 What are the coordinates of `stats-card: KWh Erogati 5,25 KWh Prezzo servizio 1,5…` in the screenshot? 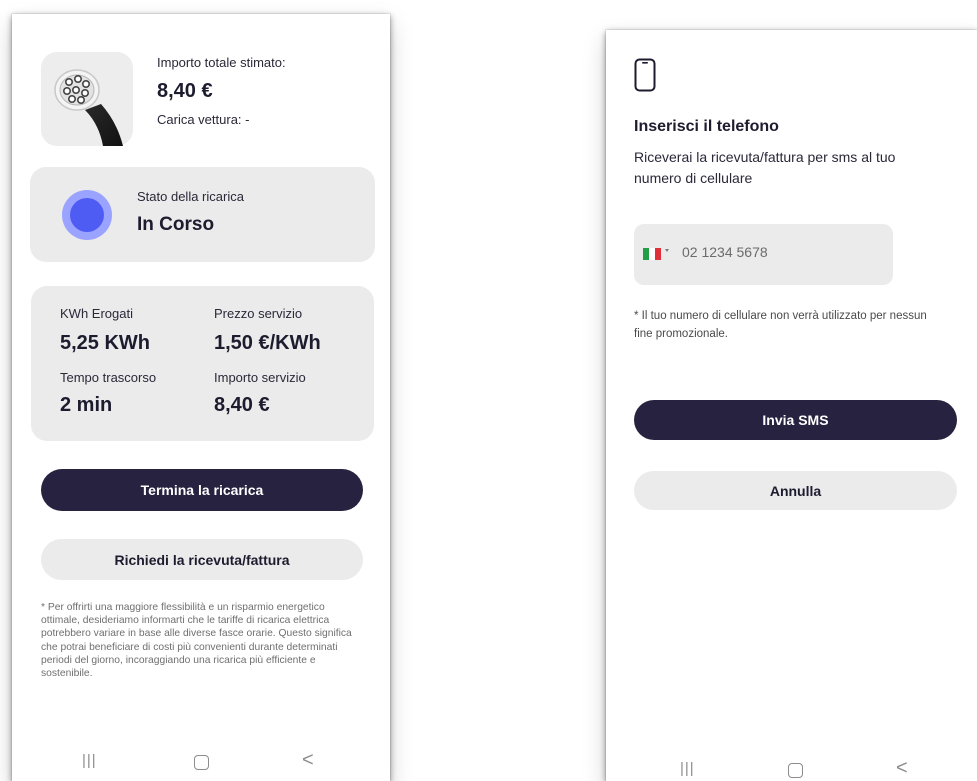 It's located at (202, 363).